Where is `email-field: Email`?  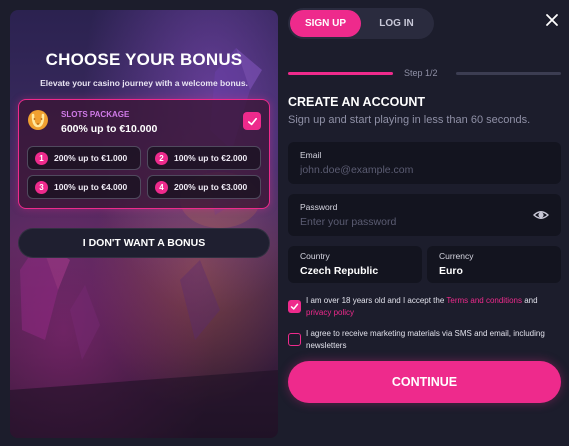 email-field: Email is located at coordinates (424, 163).